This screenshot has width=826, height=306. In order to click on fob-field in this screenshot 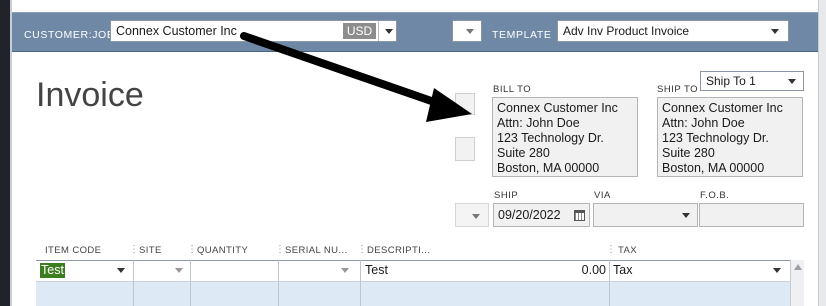, I will do `click(751, 215)`.